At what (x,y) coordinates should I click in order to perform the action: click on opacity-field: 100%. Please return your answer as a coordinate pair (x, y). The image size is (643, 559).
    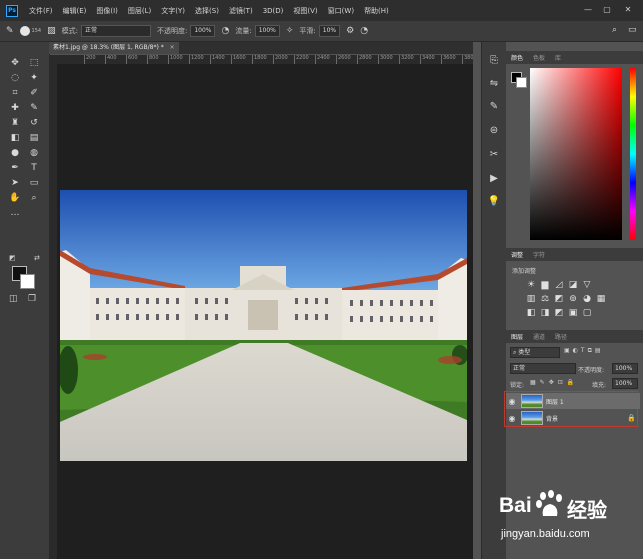
    Looking at the image, I should click on (203, 31).